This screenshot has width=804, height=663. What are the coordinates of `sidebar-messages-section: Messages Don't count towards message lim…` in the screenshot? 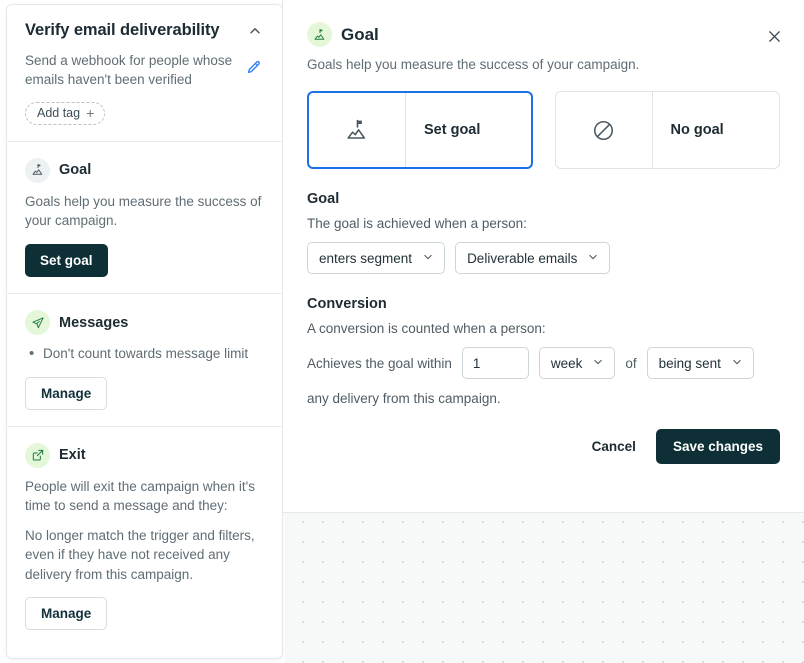 It's located at (144, 360).